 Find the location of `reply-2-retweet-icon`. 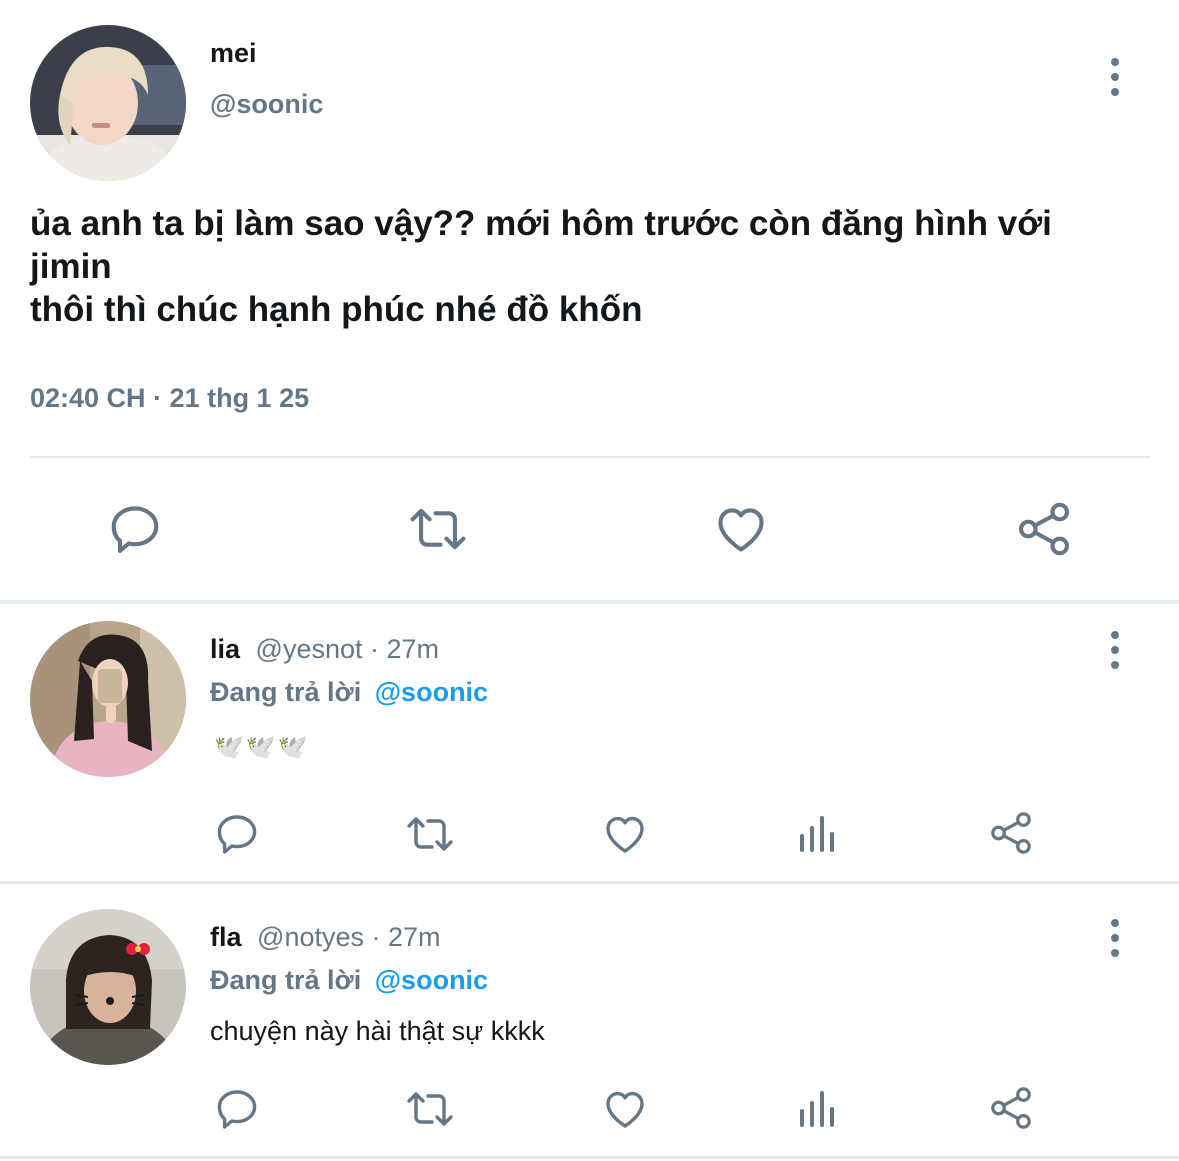

reply-2-retweet-icon is located at coordinates (430, 1109).